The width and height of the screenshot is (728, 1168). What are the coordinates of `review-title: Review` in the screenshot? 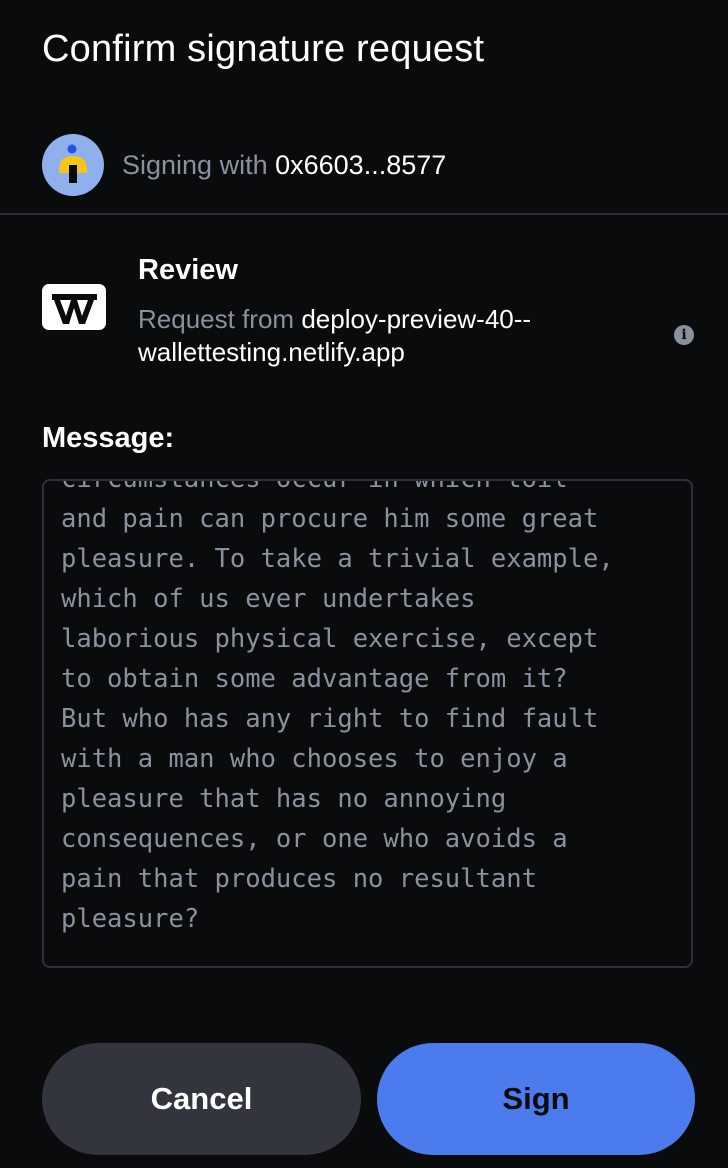 It's located at (188, 270).